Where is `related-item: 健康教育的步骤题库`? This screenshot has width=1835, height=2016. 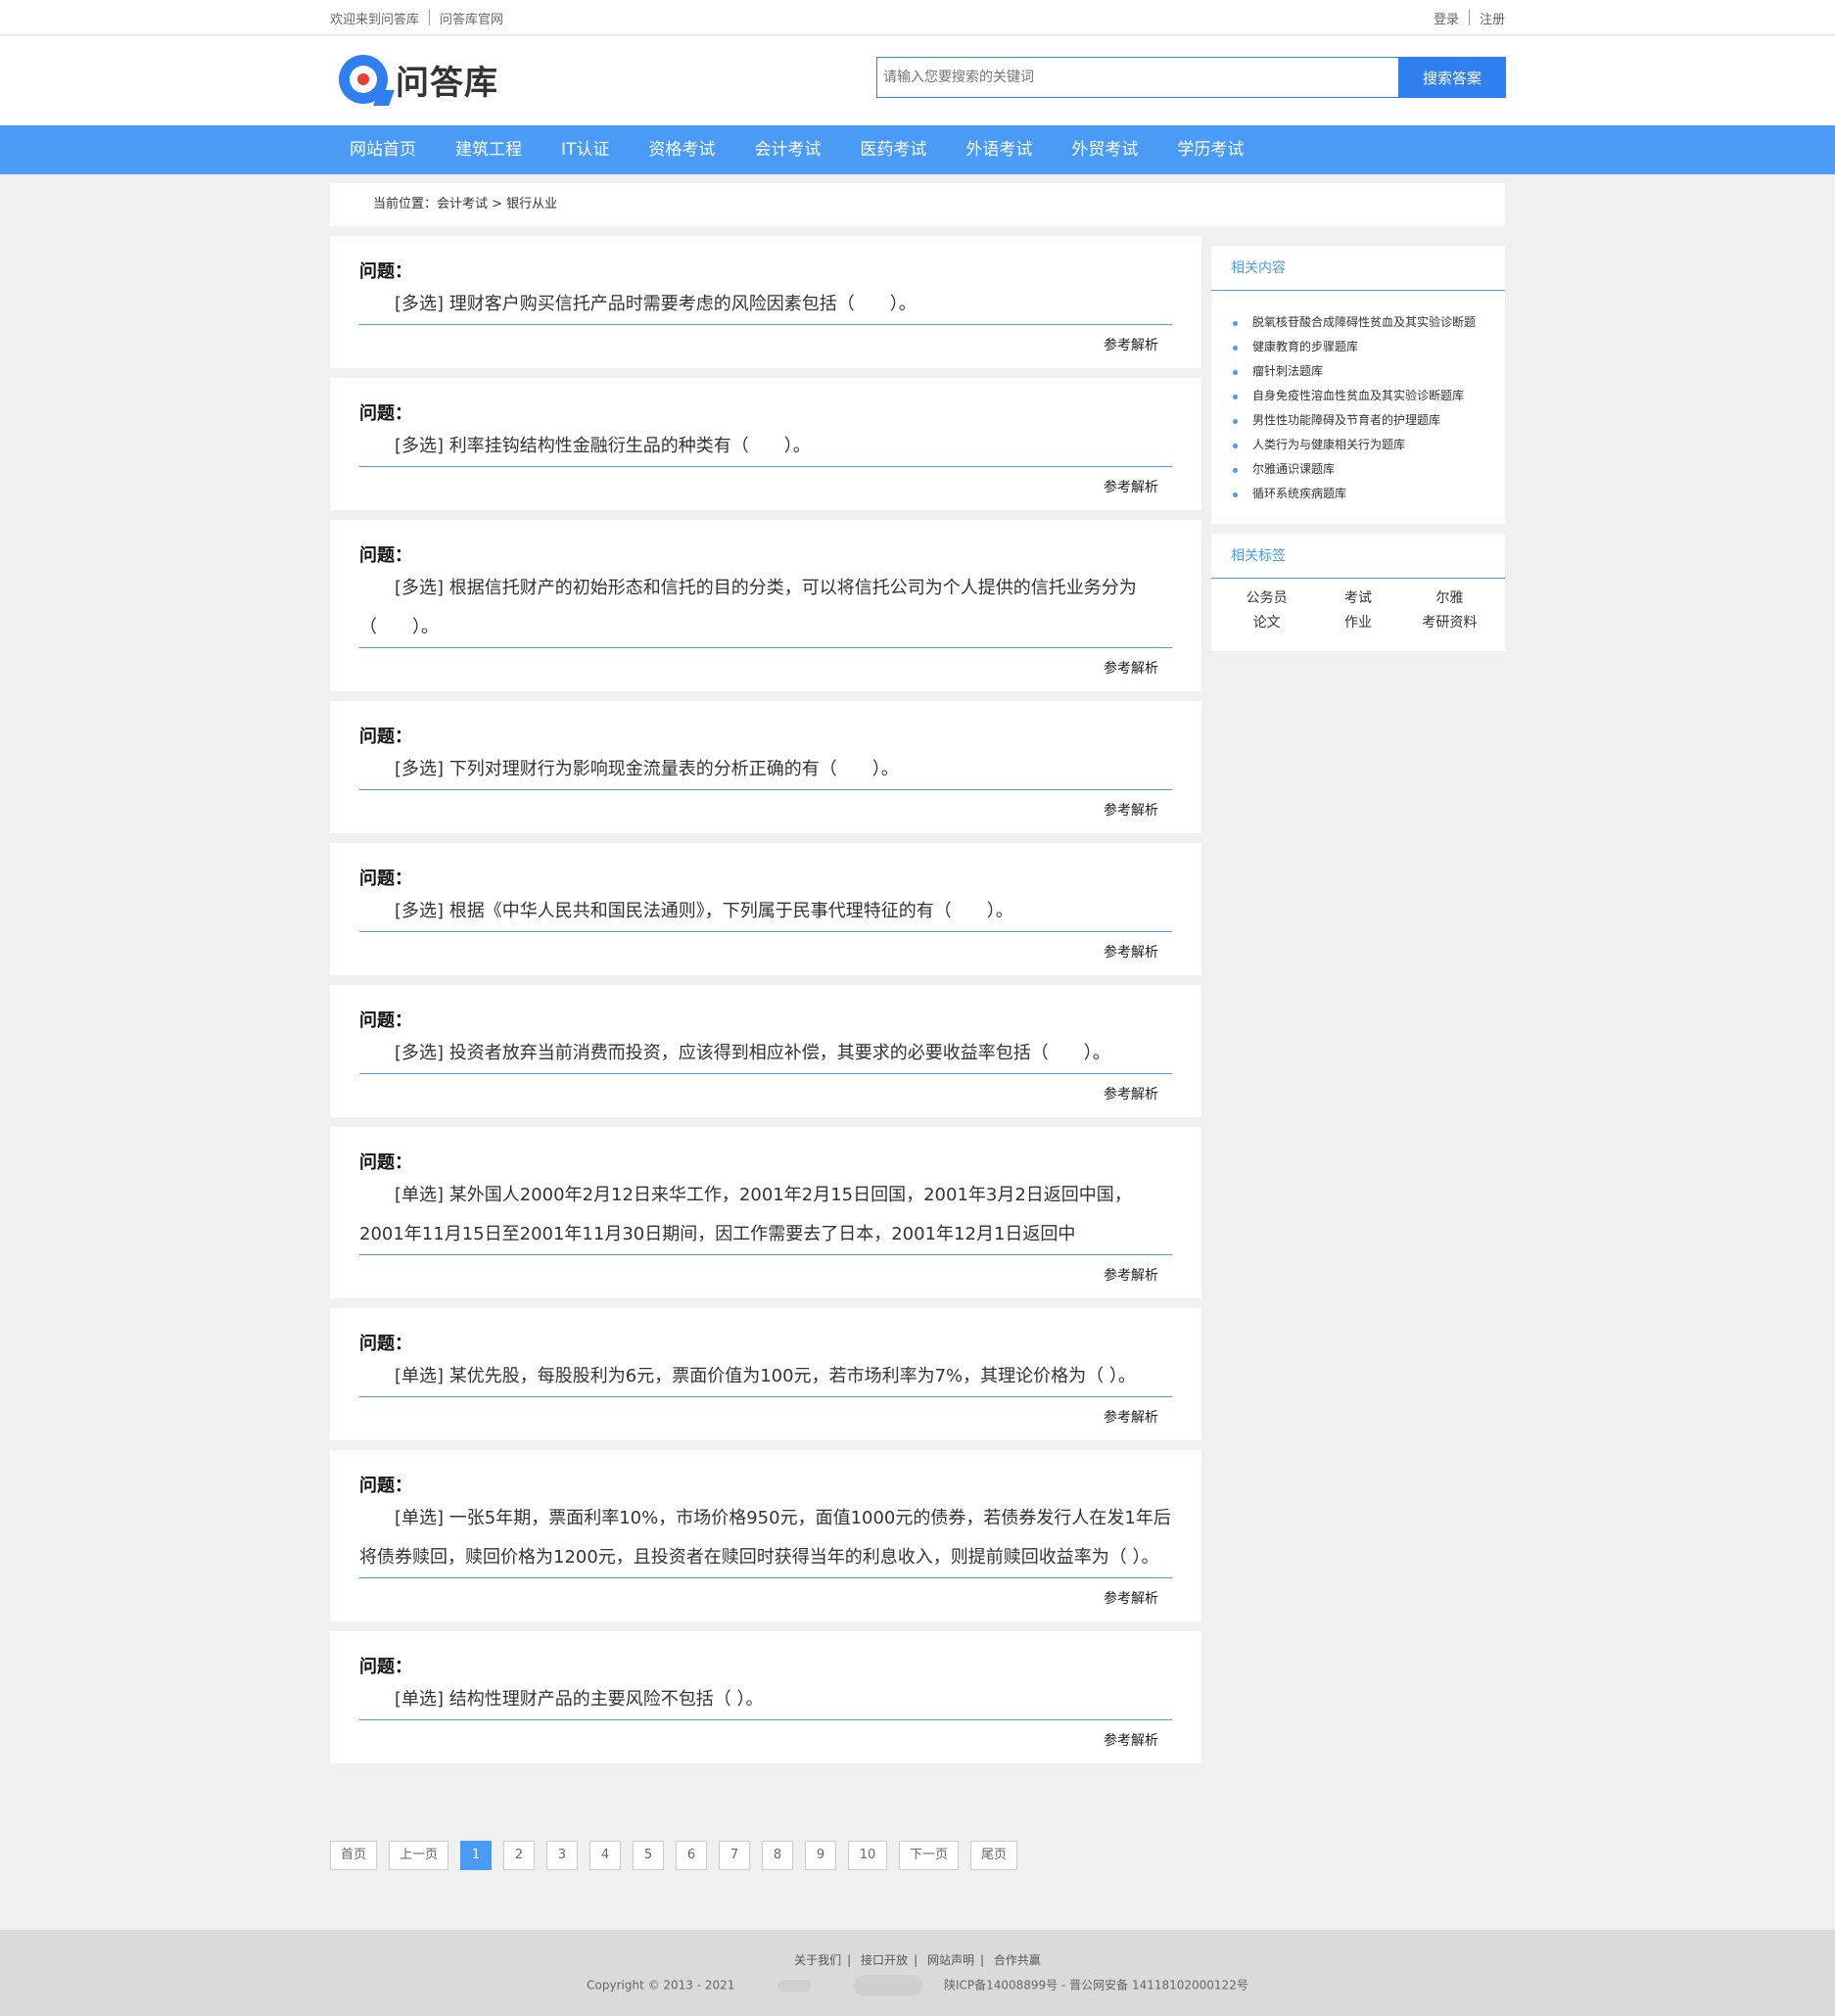
related-item: 健康教育的步骤题库 is located at coordinates (1368, 347).